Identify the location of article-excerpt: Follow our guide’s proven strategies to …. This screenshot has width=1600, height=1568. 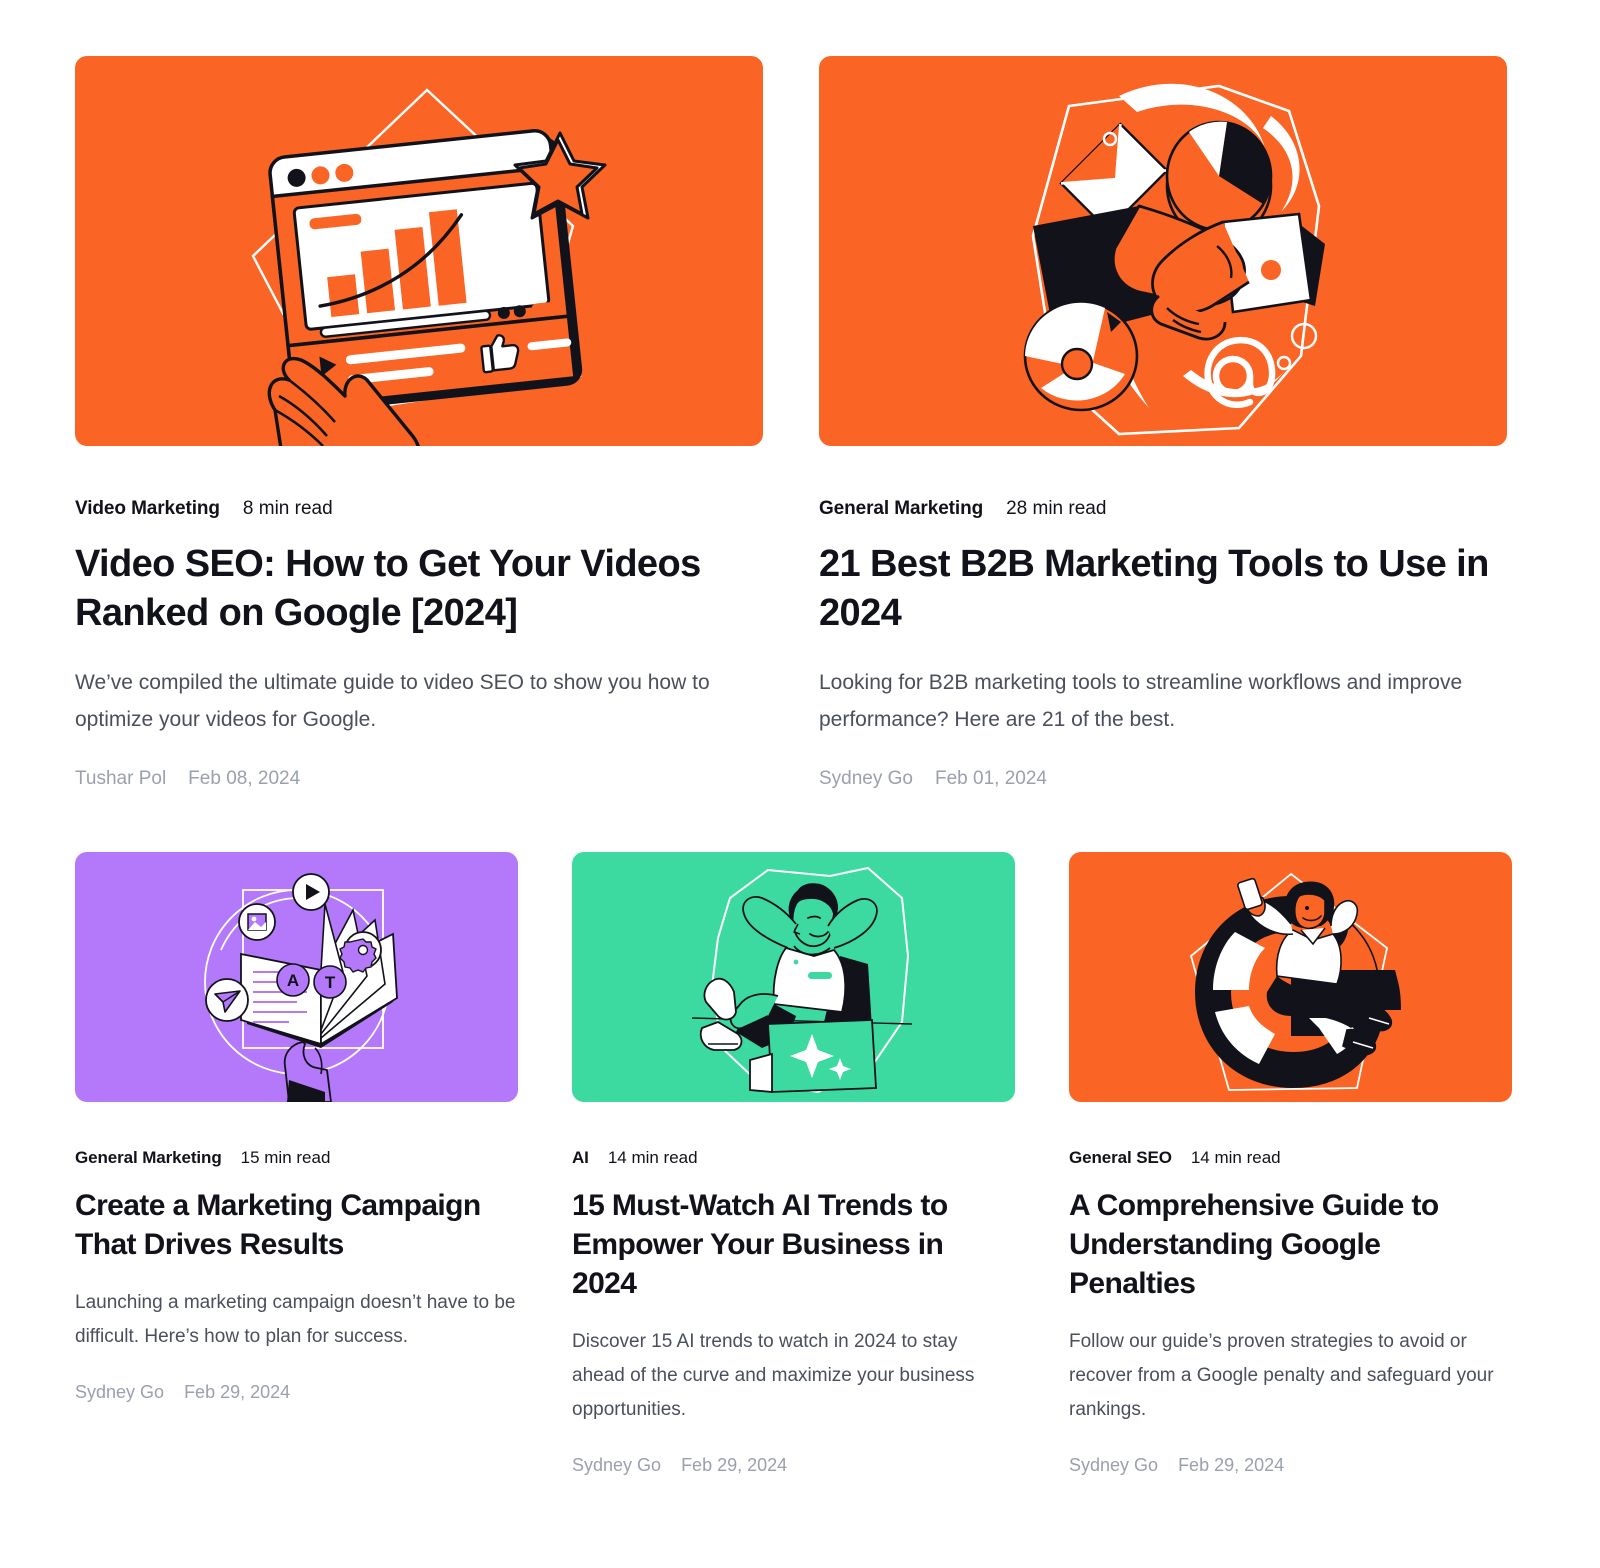
(1281, 1375).